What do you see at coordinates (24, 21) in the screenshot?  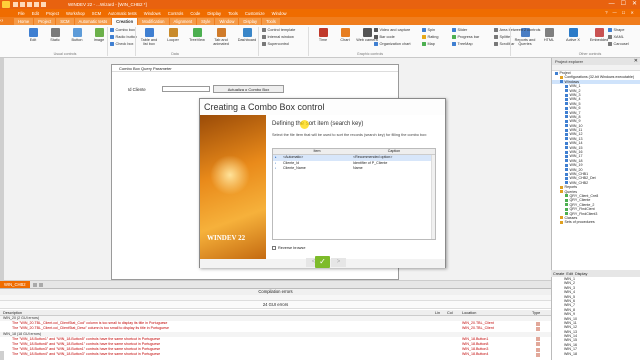 I see `tab-home: Home` at bounding box center [24, 21].